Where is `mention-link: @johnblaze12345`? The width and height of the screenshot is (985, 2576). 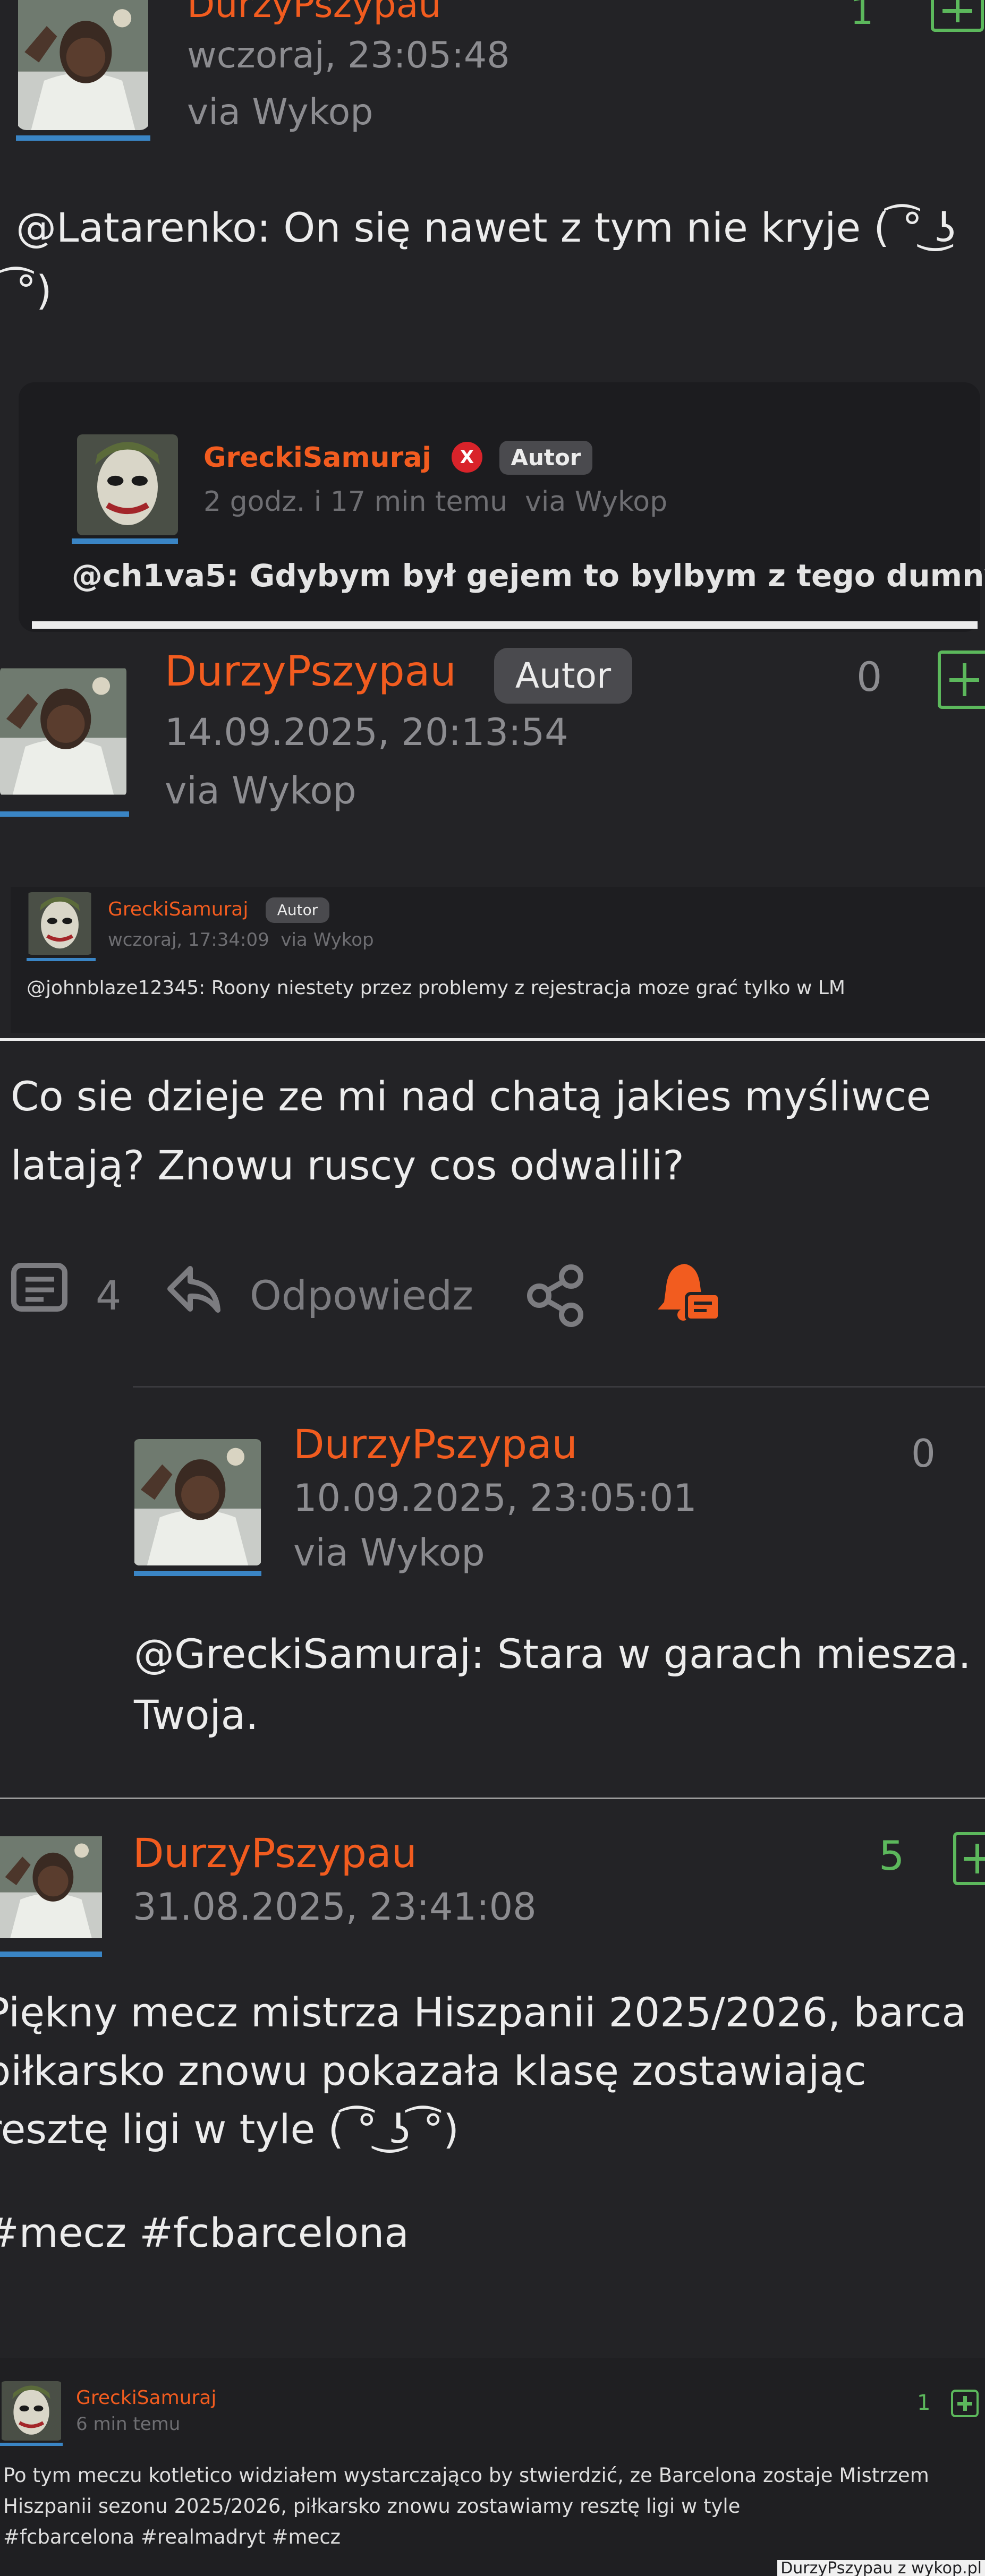
mention-link: @johnblaze12345 is located at coordinates (113, 988).